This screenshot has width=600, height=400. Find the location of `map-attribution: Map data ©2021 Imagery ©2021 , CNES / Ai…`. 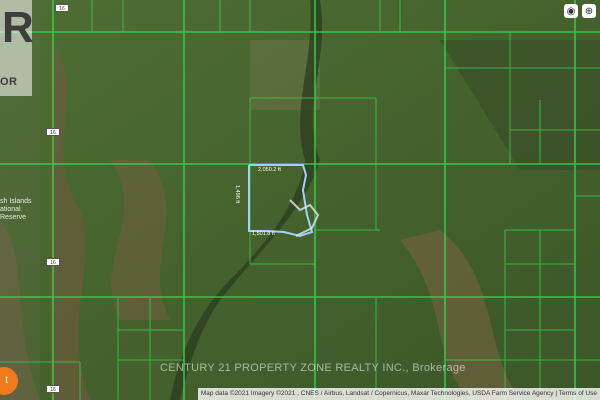

map-attribution: Map data ©2021 Imagery ©2021 , CNES / Ai… is located at coordinates (398, 394).